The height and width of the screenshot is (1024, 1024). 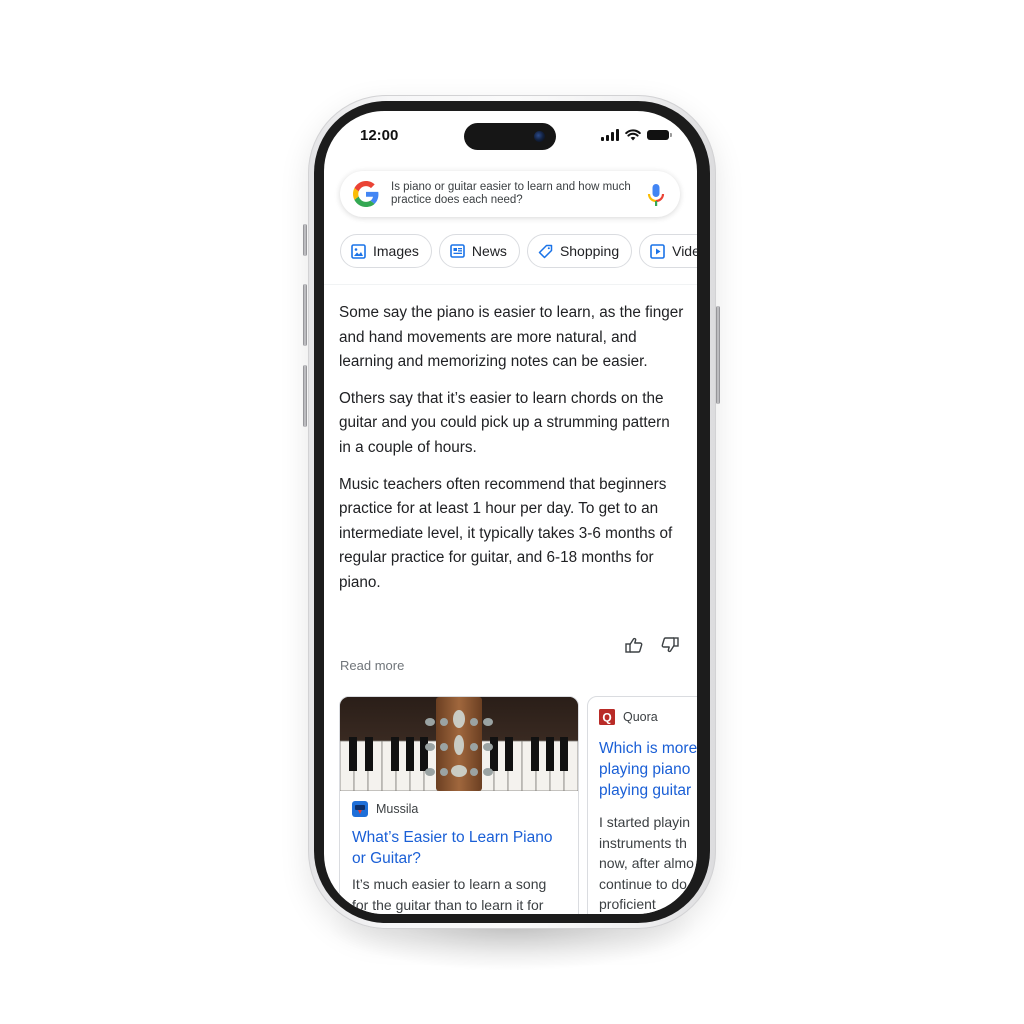 What do you see at coordinates (589, 251) in the screenshot?
I see `chip-label: Shopping` at bounding box center [589, 251].